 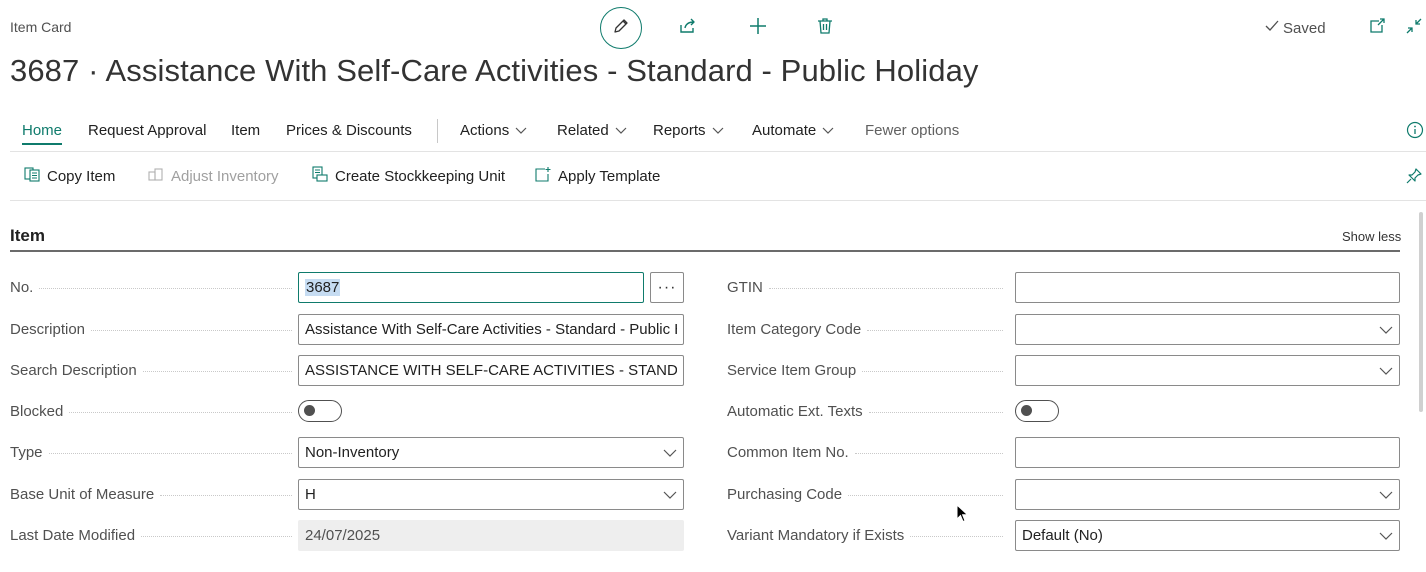 I want to click on menu-actions-label: Actions, so click(x=485, y=130).